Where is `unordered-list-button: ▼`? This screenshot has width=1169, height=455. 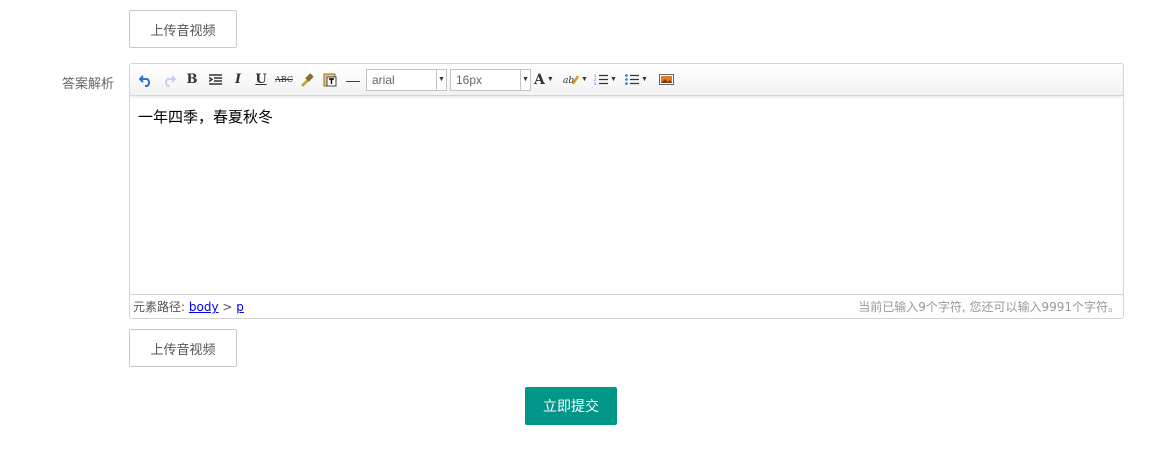
unordered-list-button: ▼ is located at coordinates (639, 80).